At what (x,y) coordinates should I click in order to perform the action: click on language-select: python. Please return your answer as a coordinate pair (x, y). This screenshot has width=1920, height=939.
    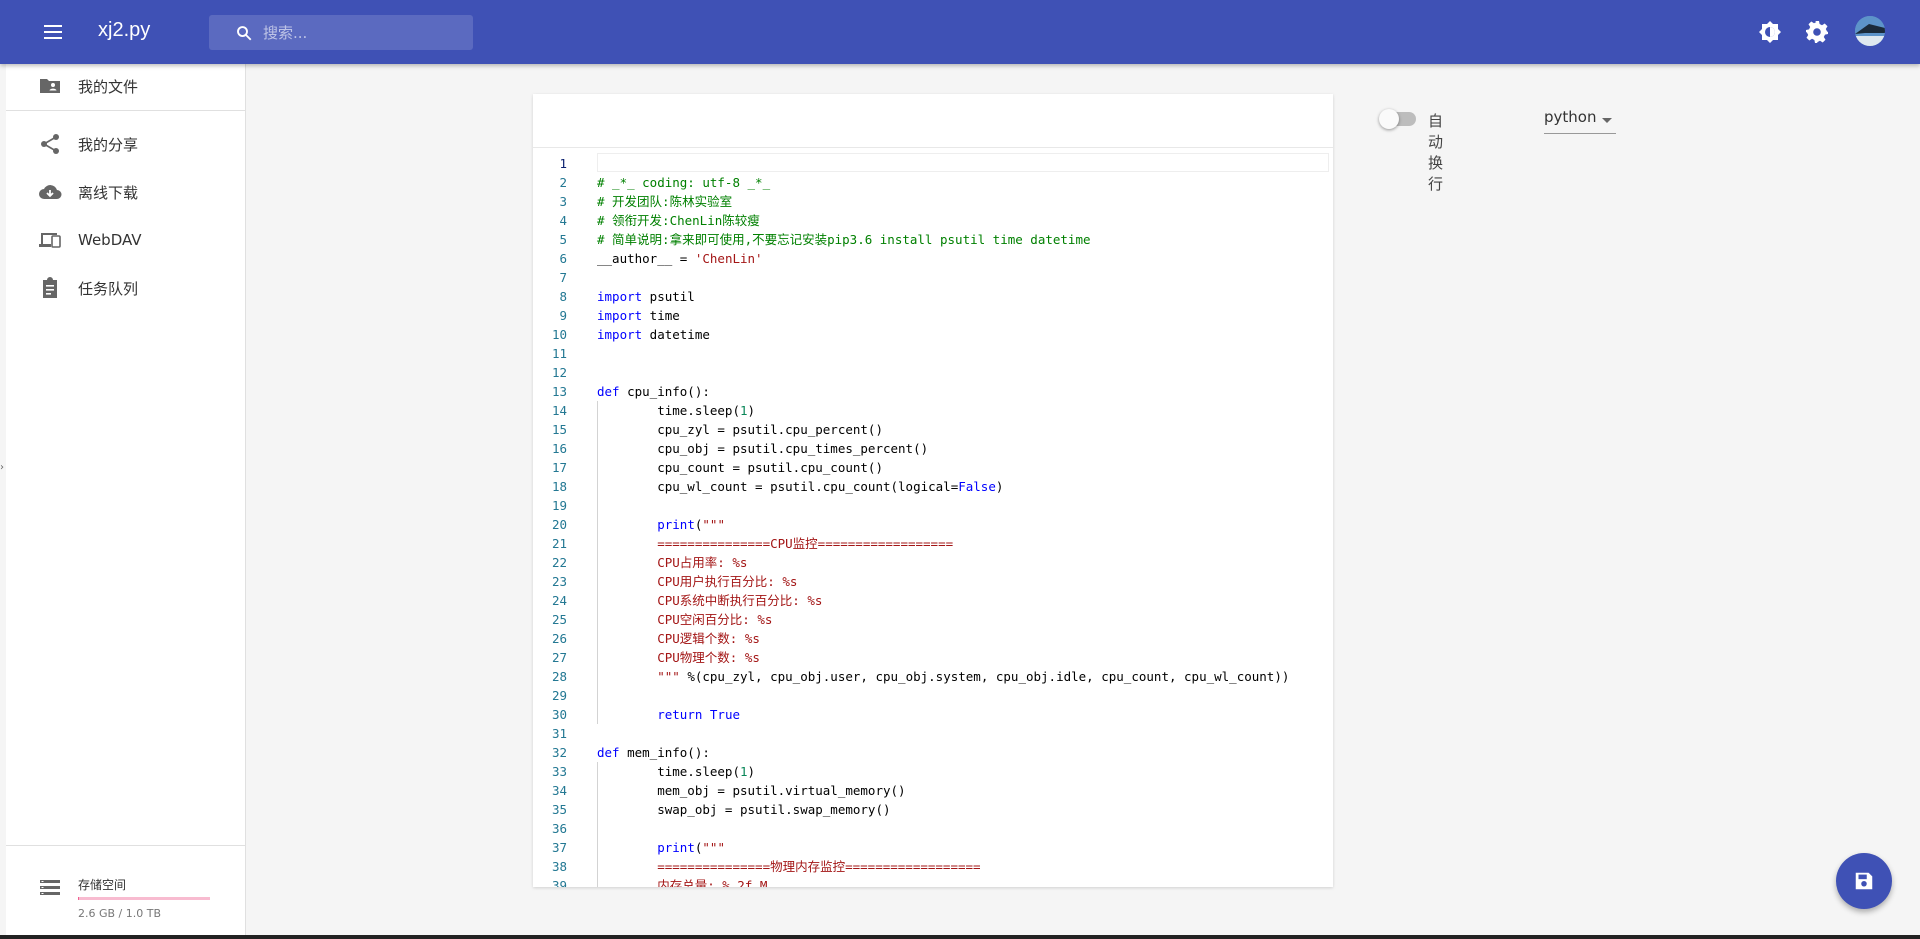
    Looking at the image, I should click on (1580, 119).